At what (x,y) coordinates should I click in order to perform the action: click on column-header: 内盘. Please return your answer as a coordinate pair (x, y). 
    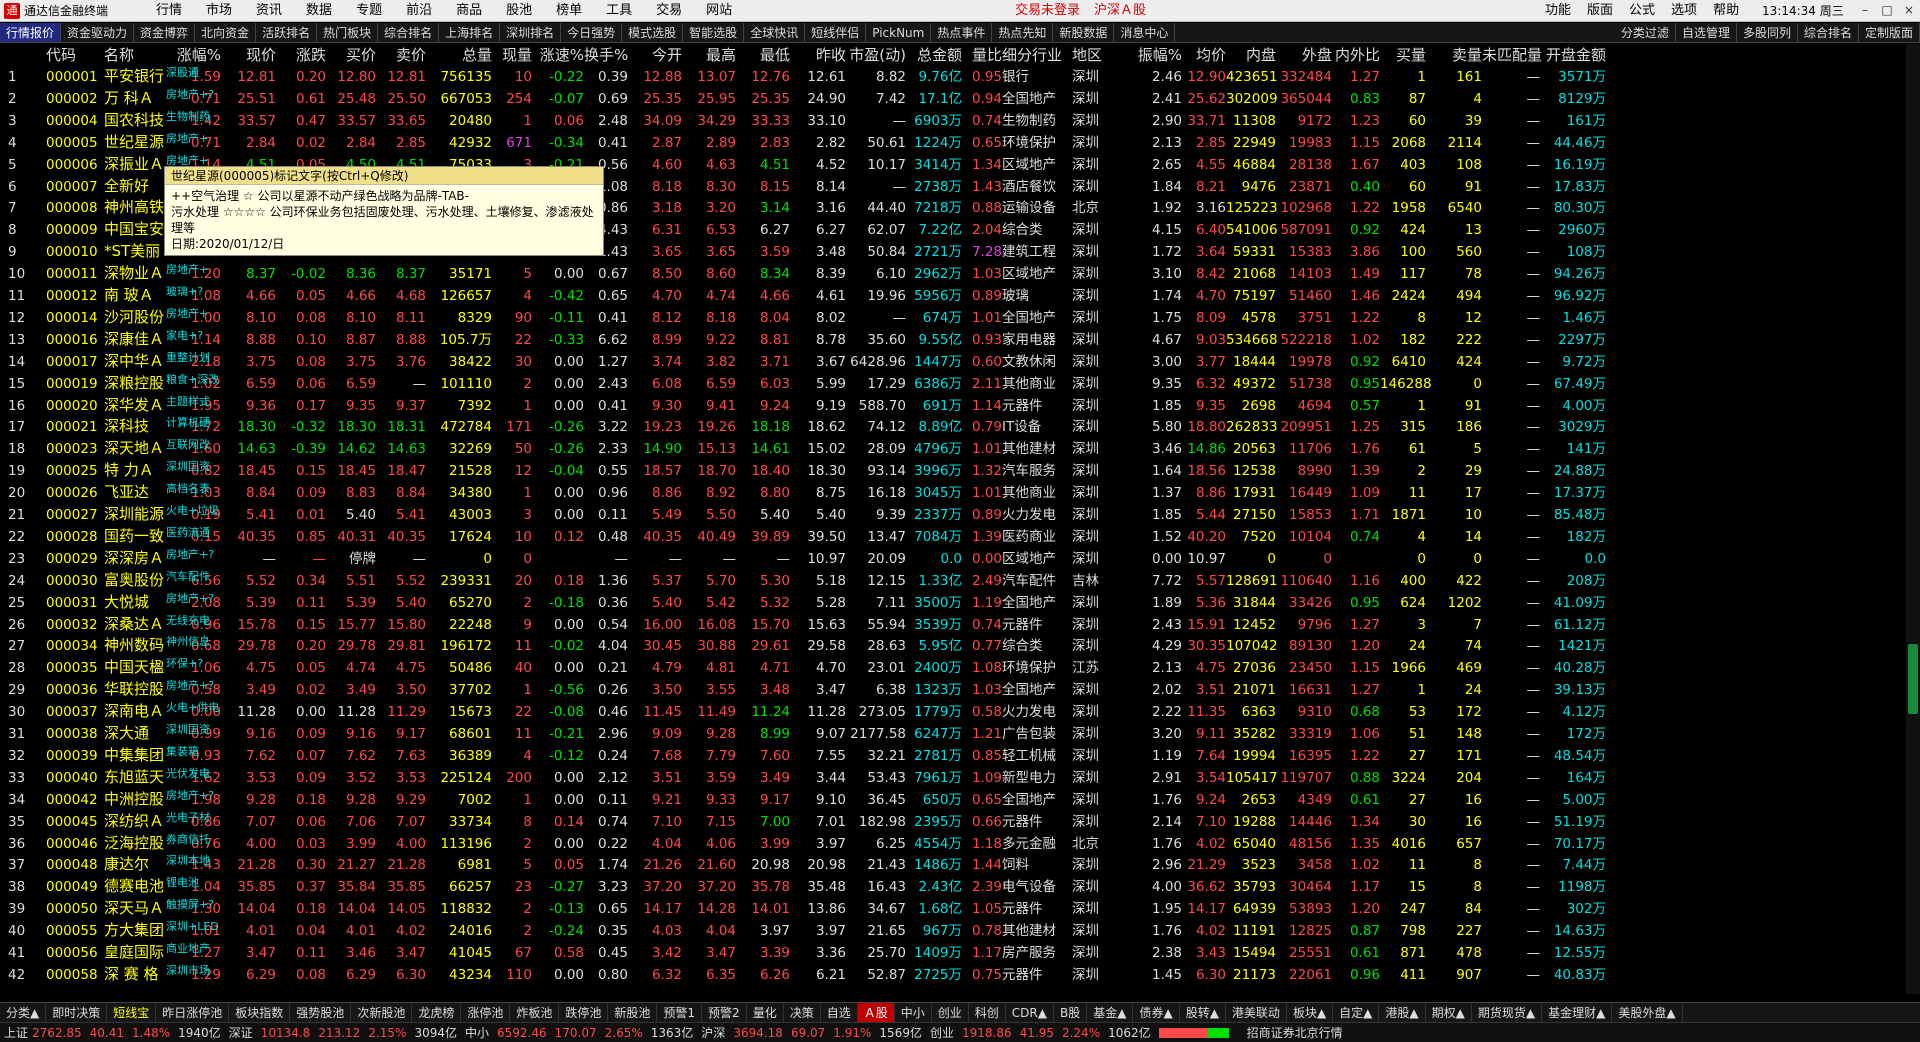
    Looking at the image, I should click on (1251, 55).